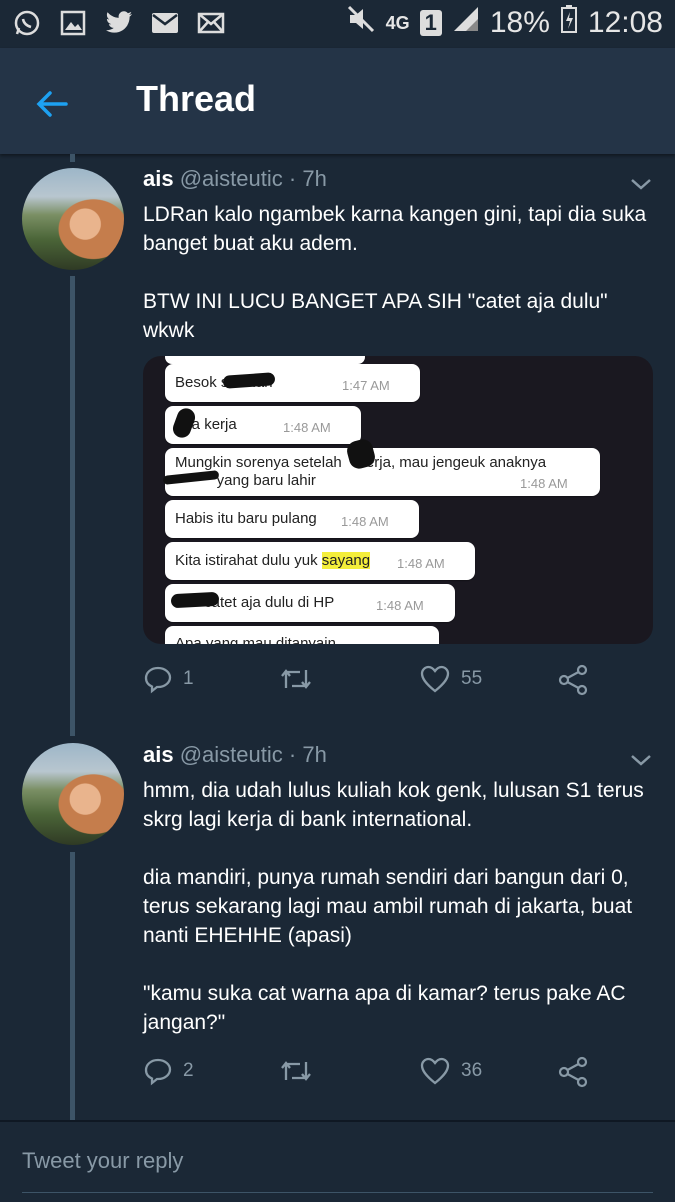  What do you see at coordinates (52, 104) in the screenshot?
I see `back-arrow-icon` at bounding box center [52, 104].